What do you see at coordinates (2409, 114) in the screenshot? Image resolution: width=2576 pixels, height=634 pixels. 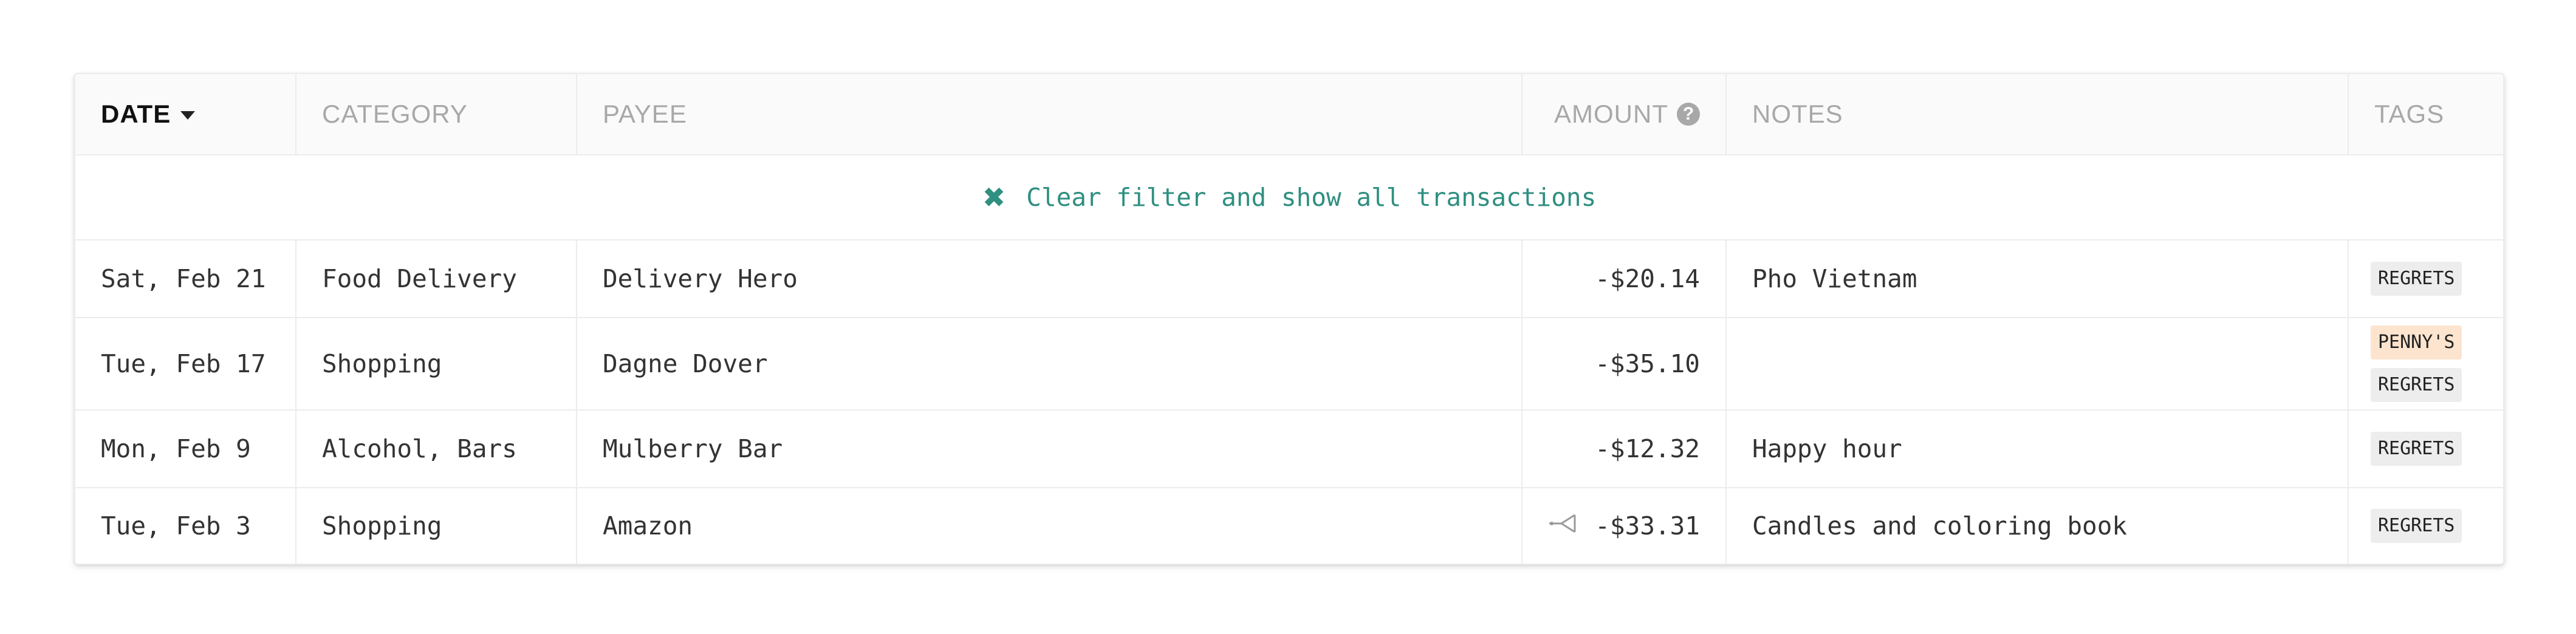 I see `column-header-tags-label: TAGS` at bounding box center [2409, 114].